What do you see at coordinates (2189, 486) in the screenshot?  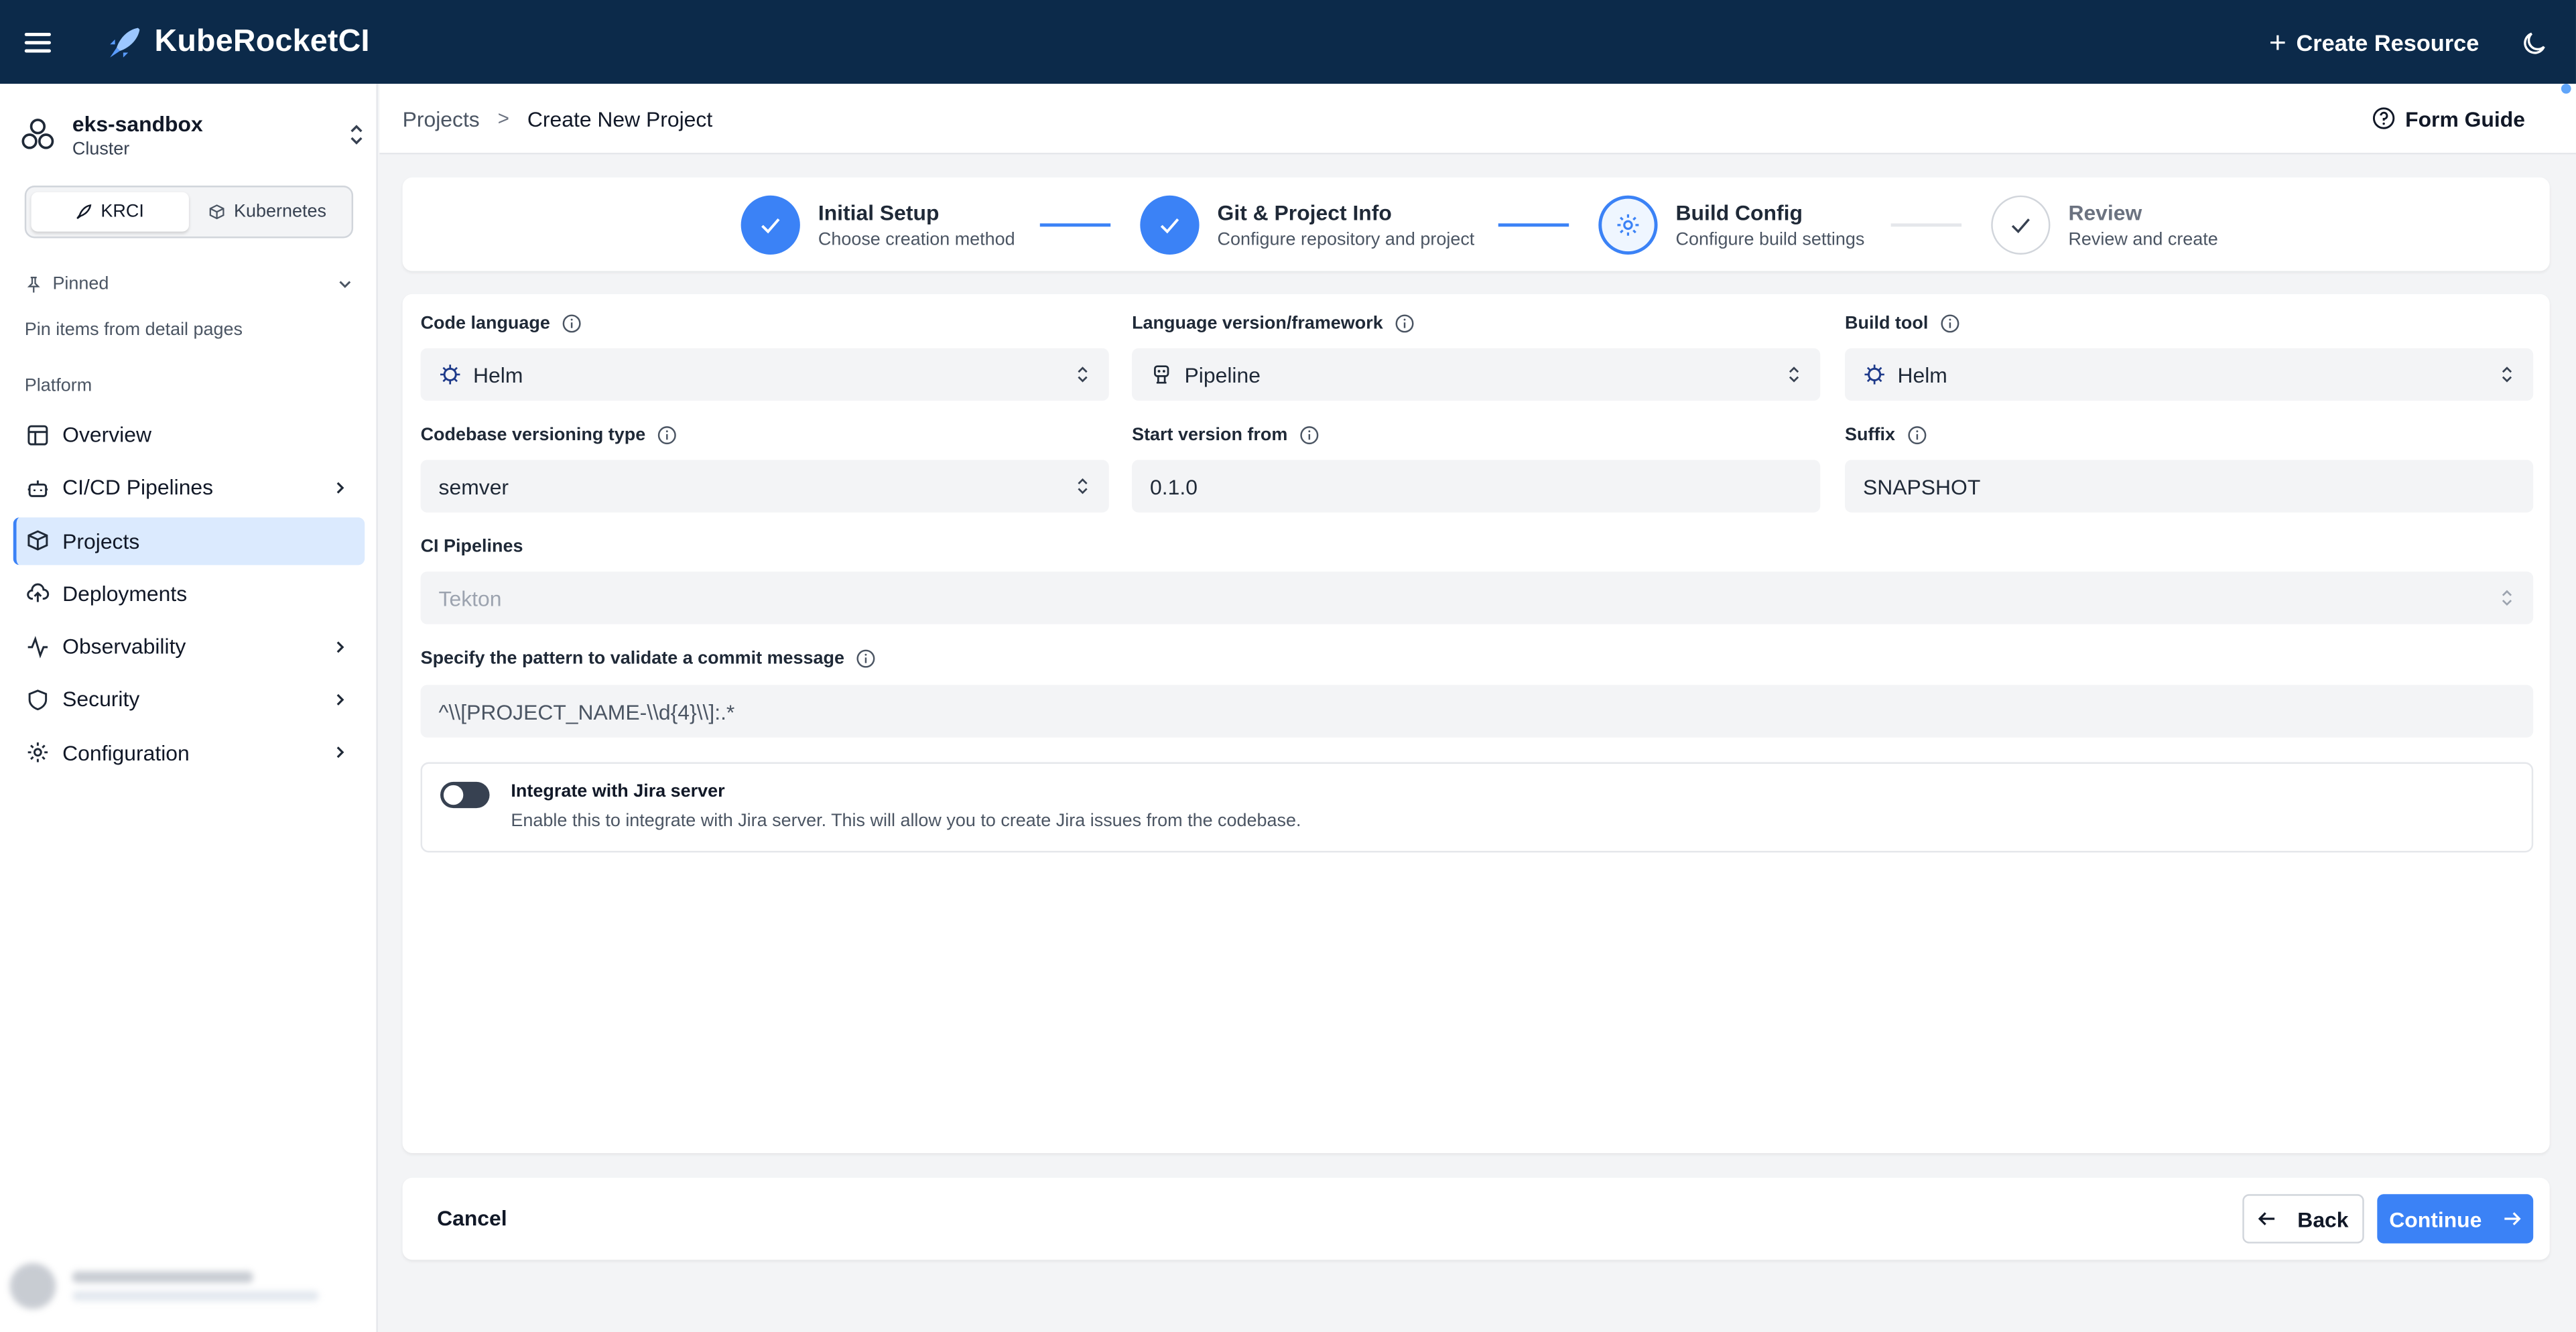 I see `suffix-input: SNAPSHOT` at bounding box center [2189, 486].